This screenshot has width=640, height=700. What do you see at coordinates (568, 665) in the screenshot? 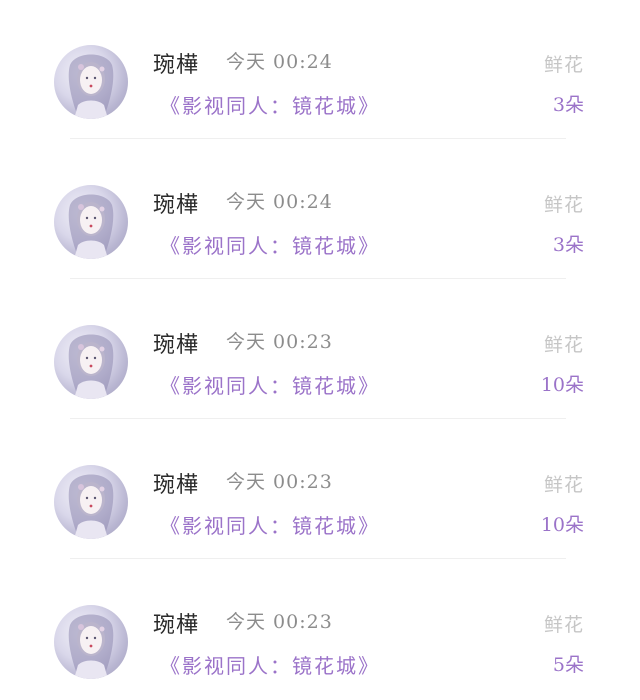
I see `gift-count: 5朵` at bounding box center [568, 665].